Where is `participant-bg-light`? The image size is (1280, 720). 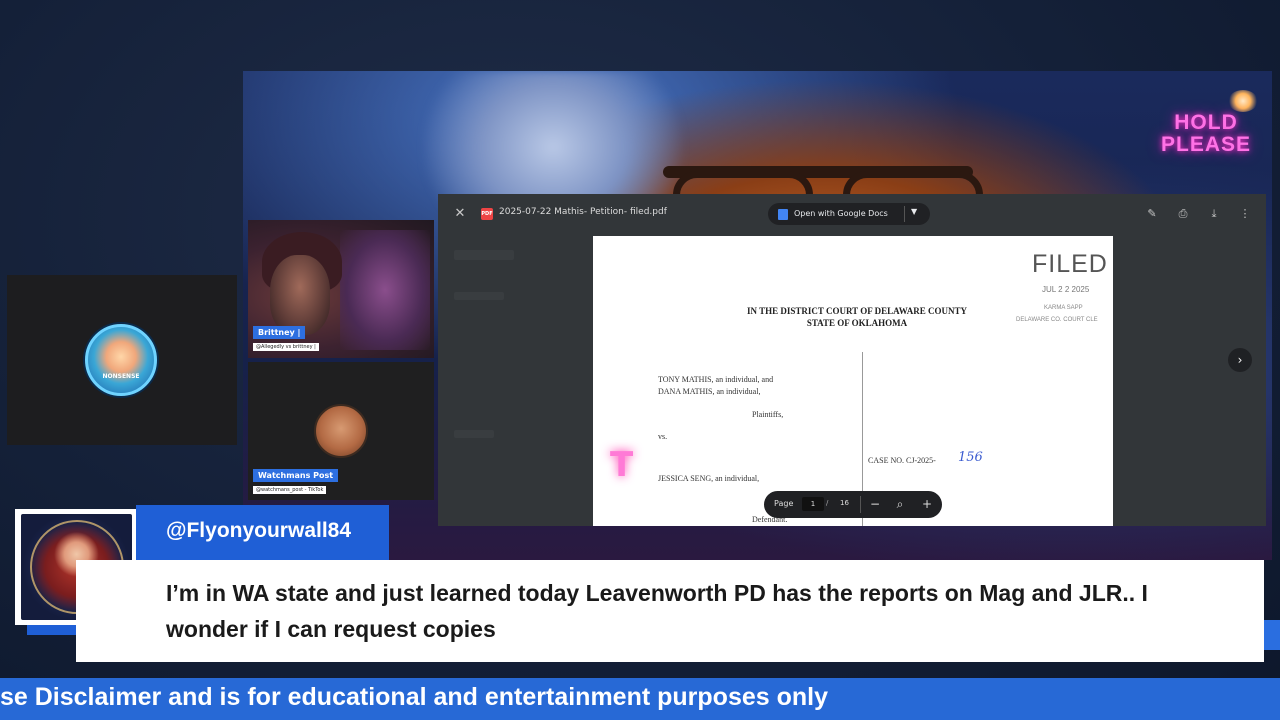
participant-bg-light is located at coordinates (385, 290).